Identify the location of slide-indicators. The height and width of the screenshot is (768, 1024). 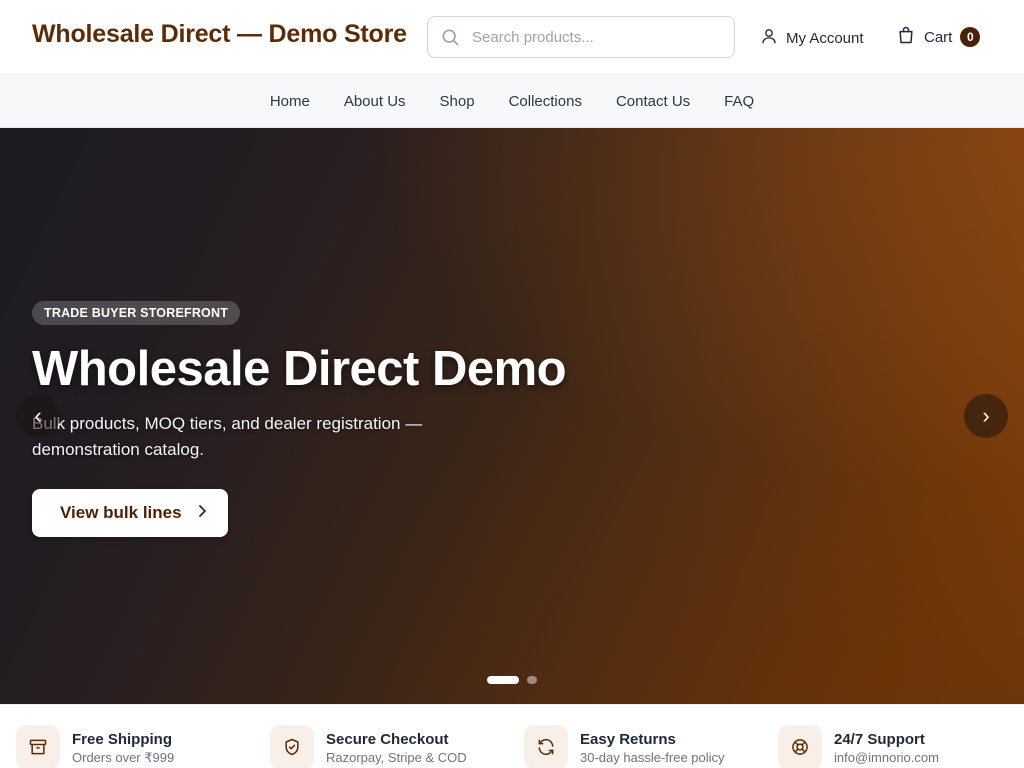
(512, 680).